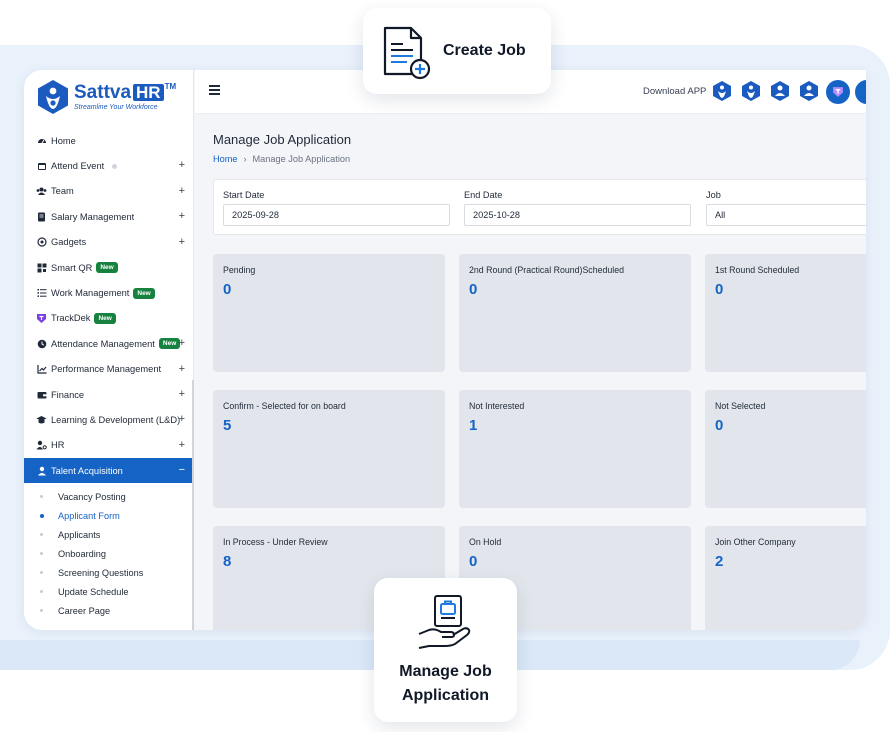  What do you see at coordinates (108, 140) in the screenshot?
I see `sidebar-item-home: Home` at bounding box center [108, 140].